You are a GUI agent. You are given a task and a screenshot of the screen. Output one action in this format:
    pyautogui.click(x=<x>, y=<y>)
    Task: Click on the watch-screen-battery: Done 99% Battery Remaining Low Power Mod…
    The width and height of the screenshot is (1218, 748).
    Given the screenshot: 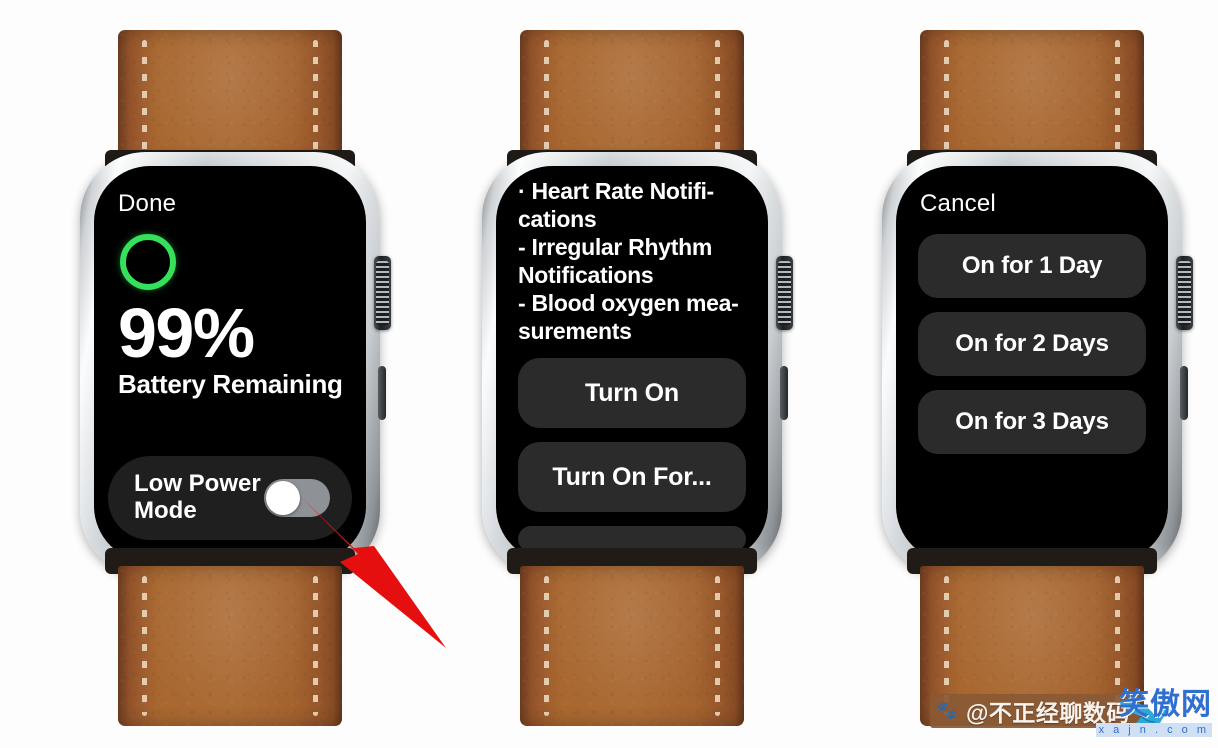 What is the action you would take?
    pyautogui.click(x=230, y=364)
    